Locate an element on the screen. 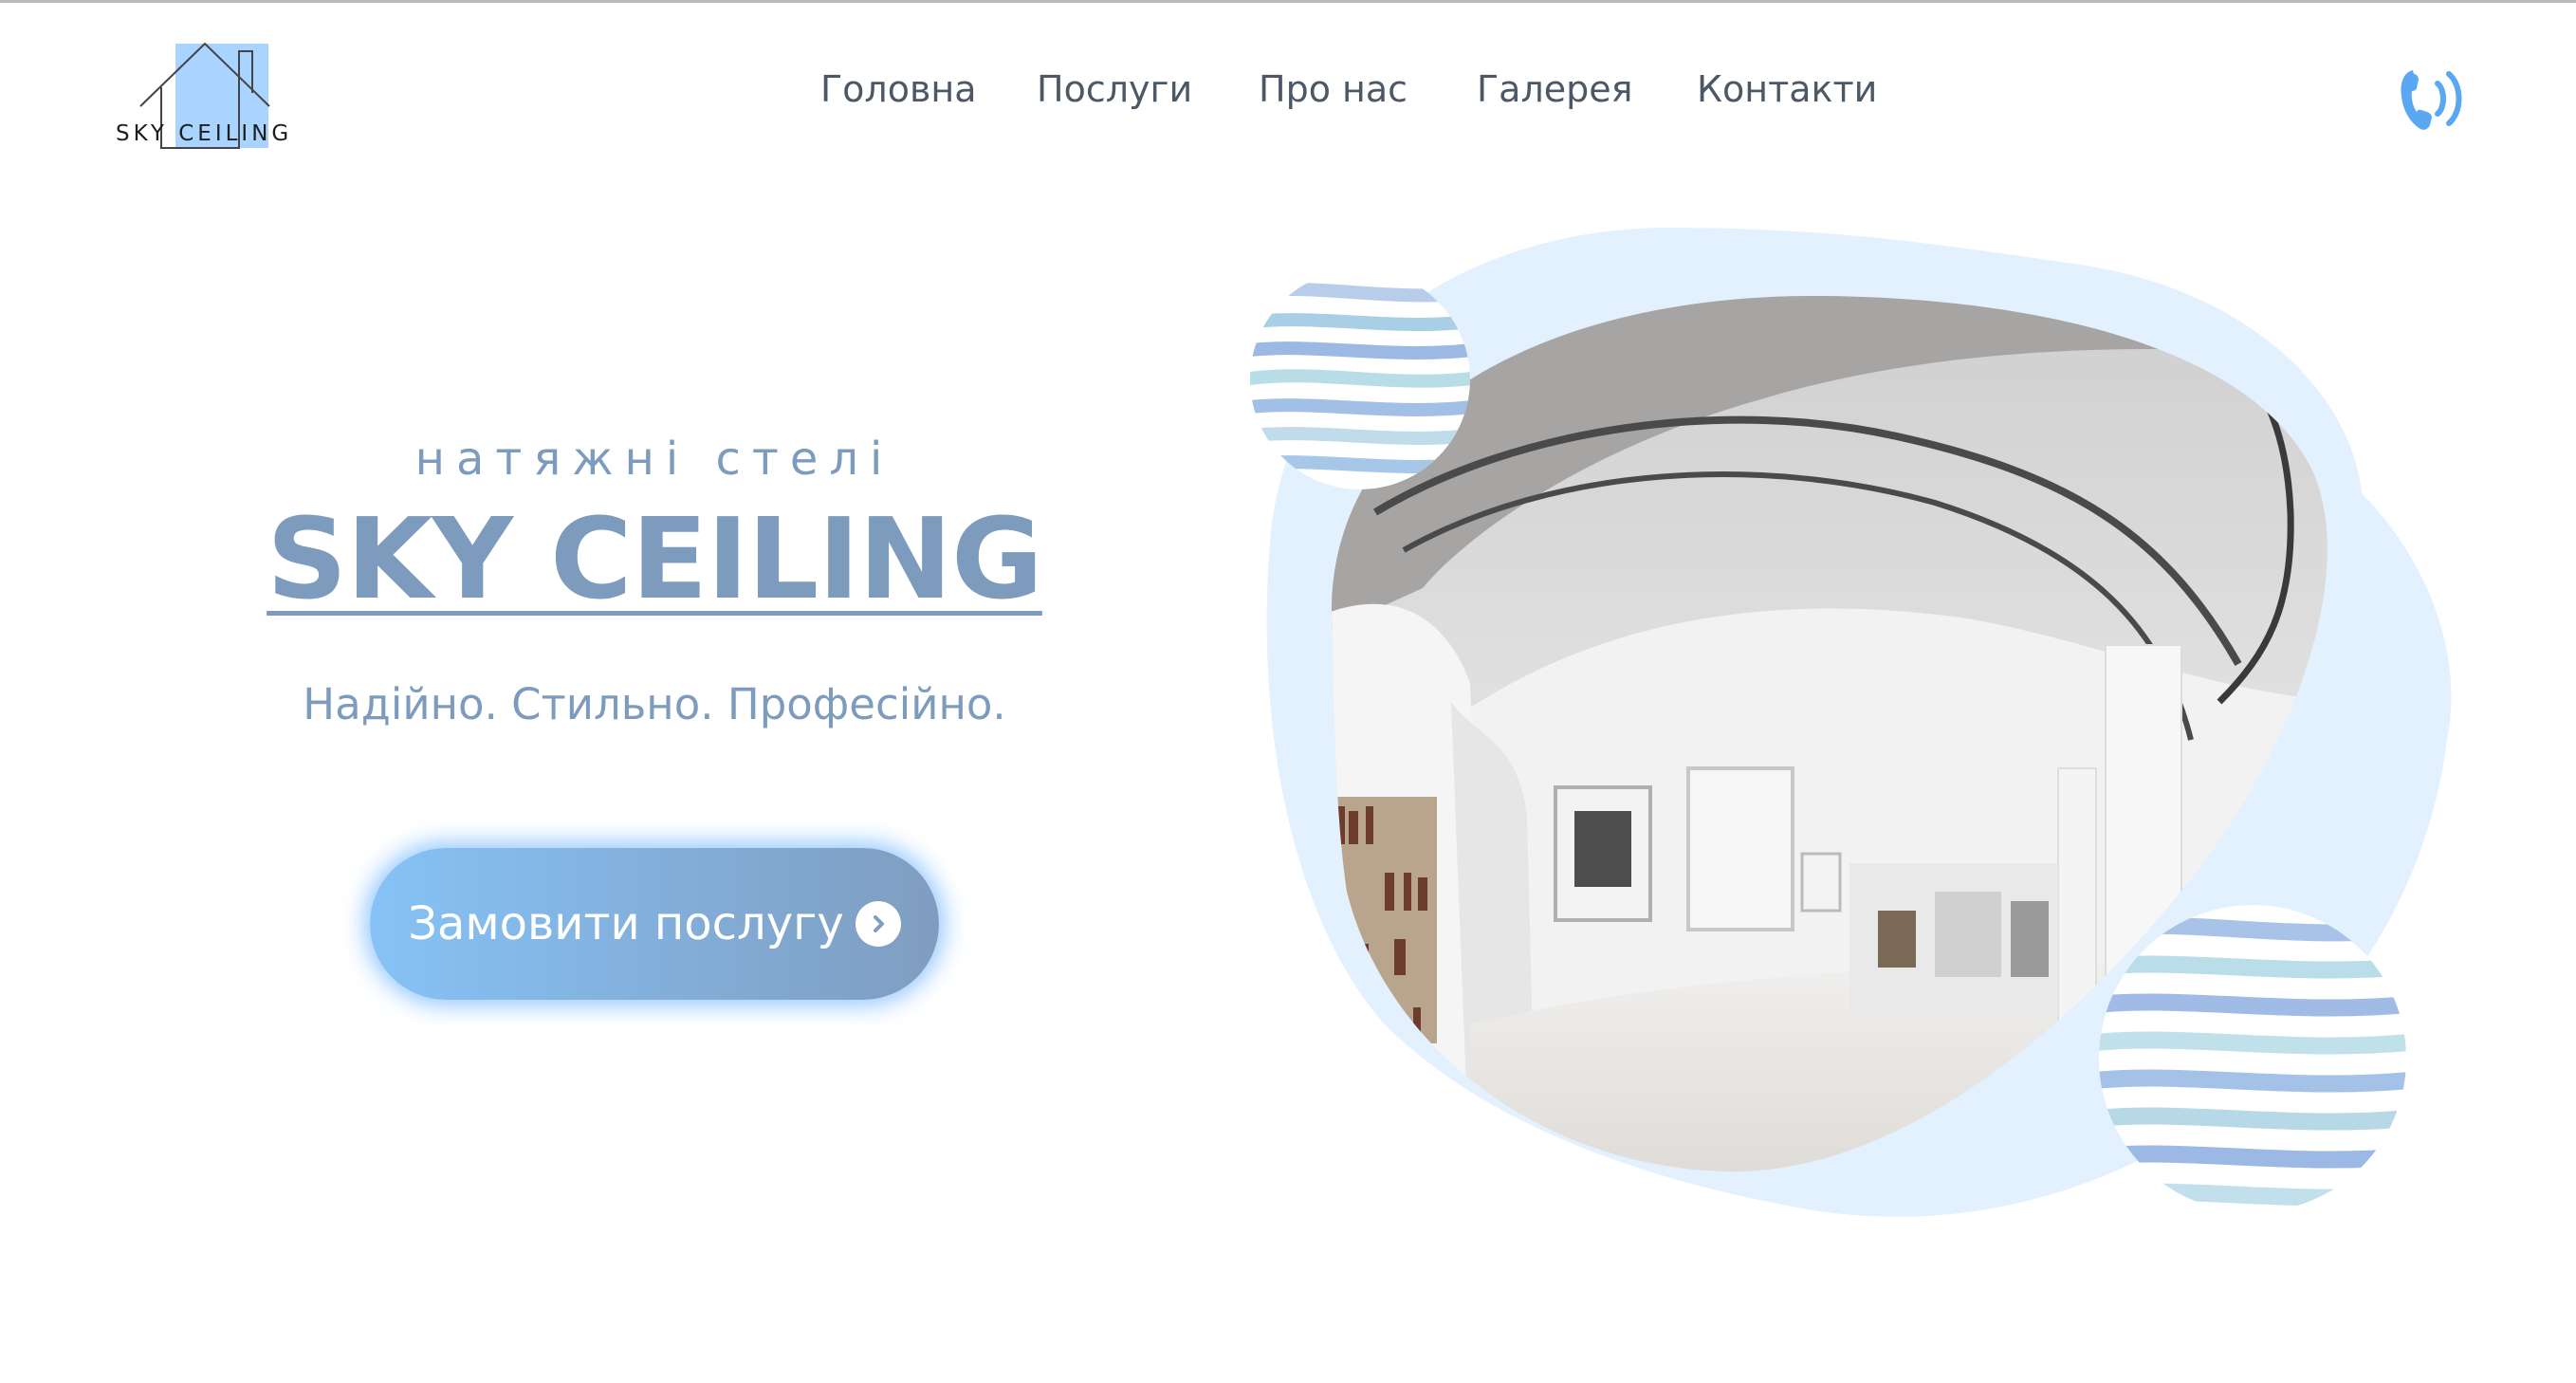  hero-title: SKY CEILING is located at coordinates (654, 558).